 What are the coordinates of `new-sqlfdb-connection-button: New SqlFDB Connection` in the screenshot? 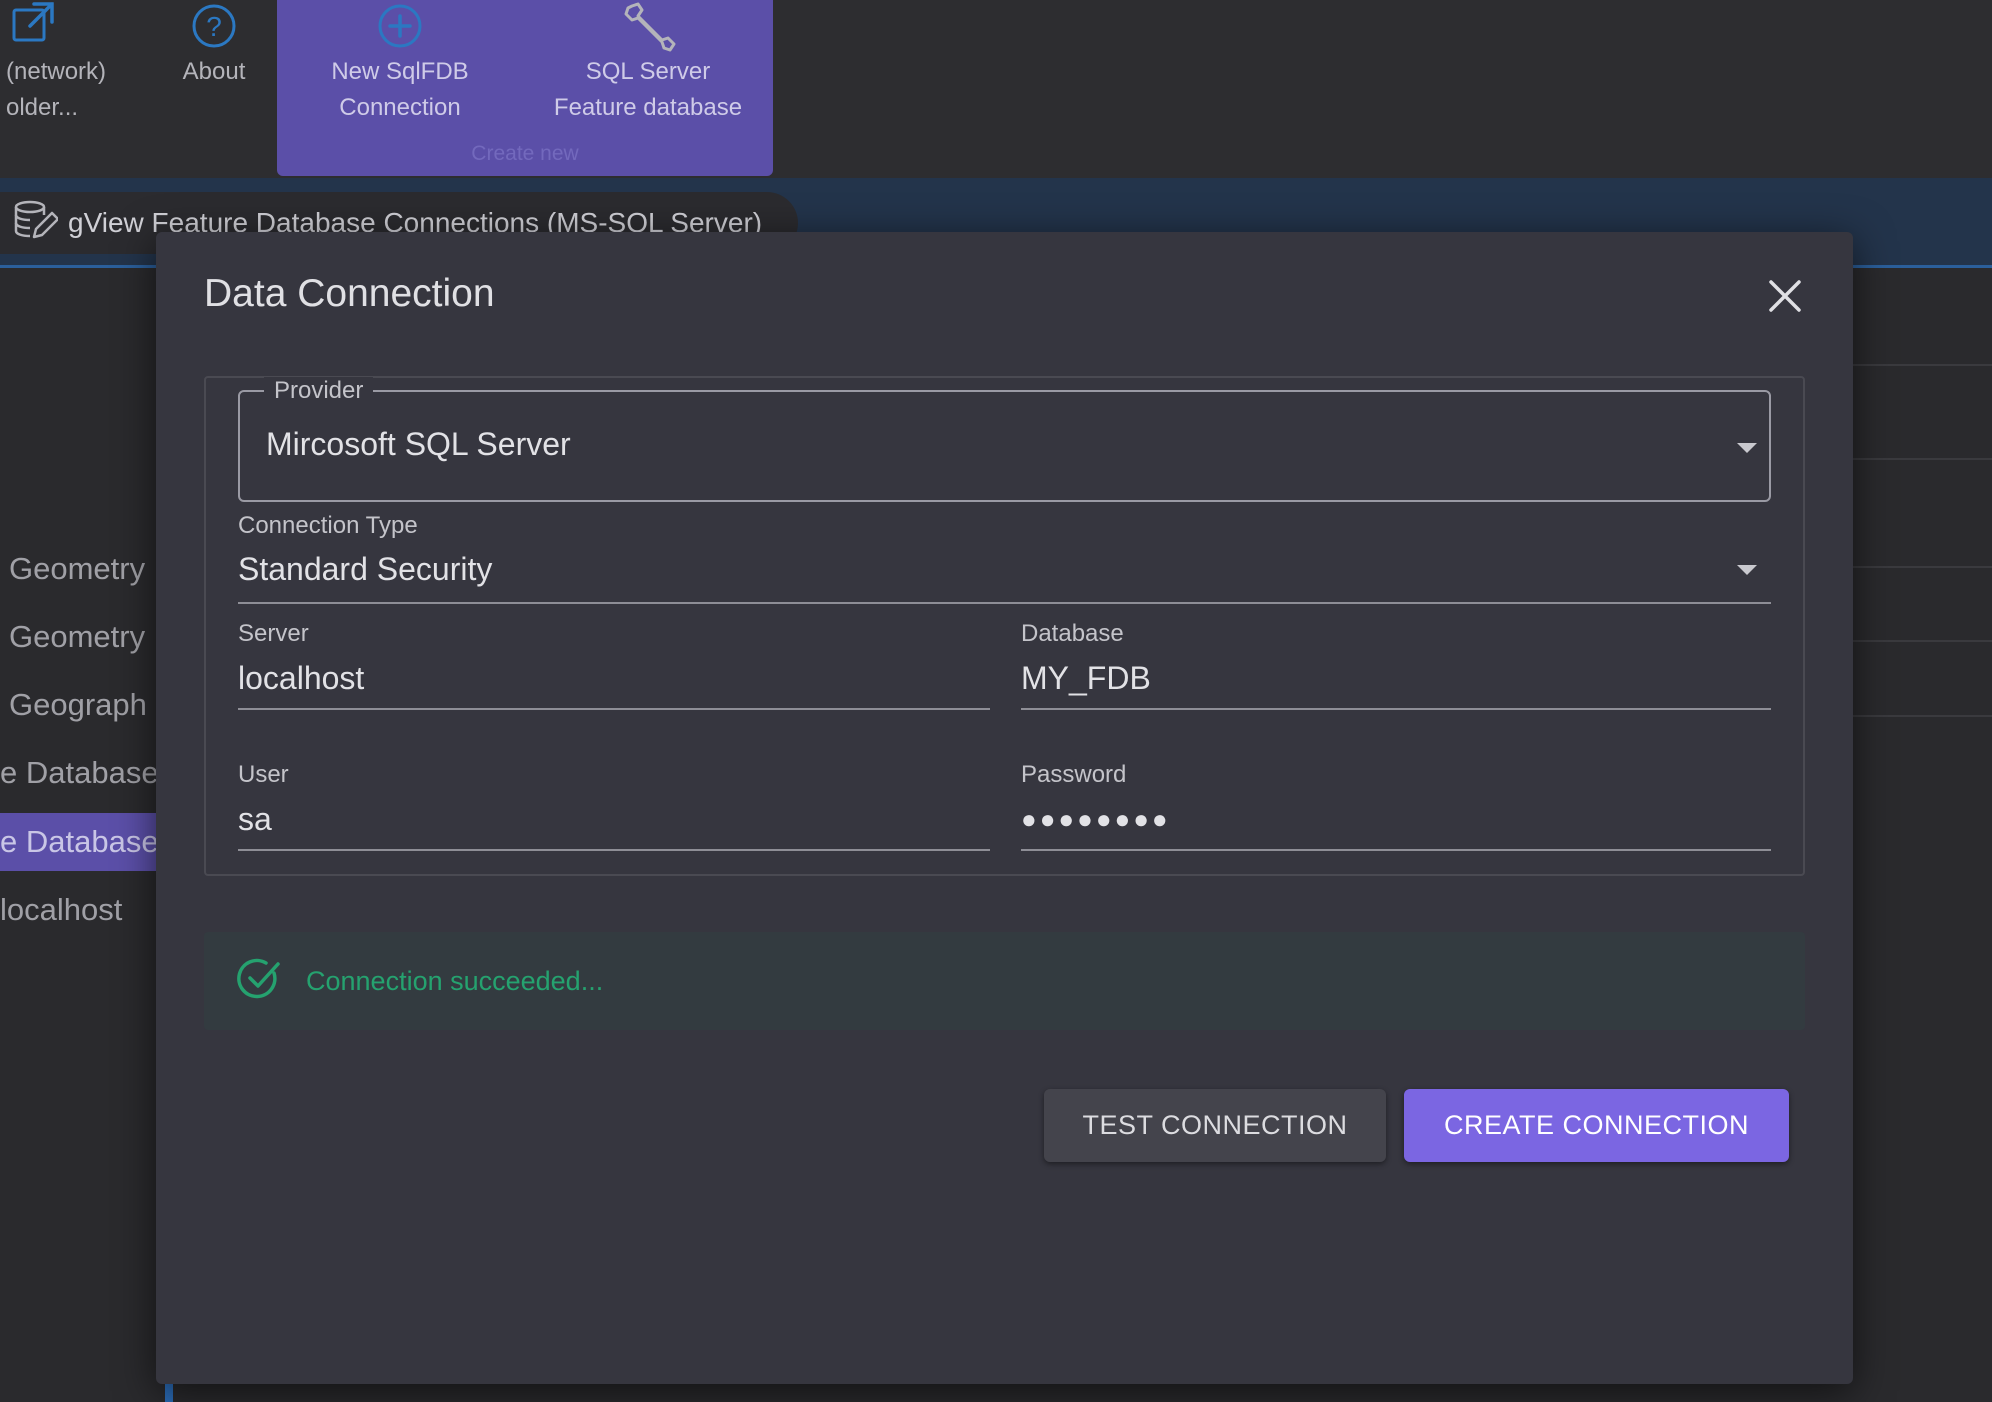 It's located at (400, 70).